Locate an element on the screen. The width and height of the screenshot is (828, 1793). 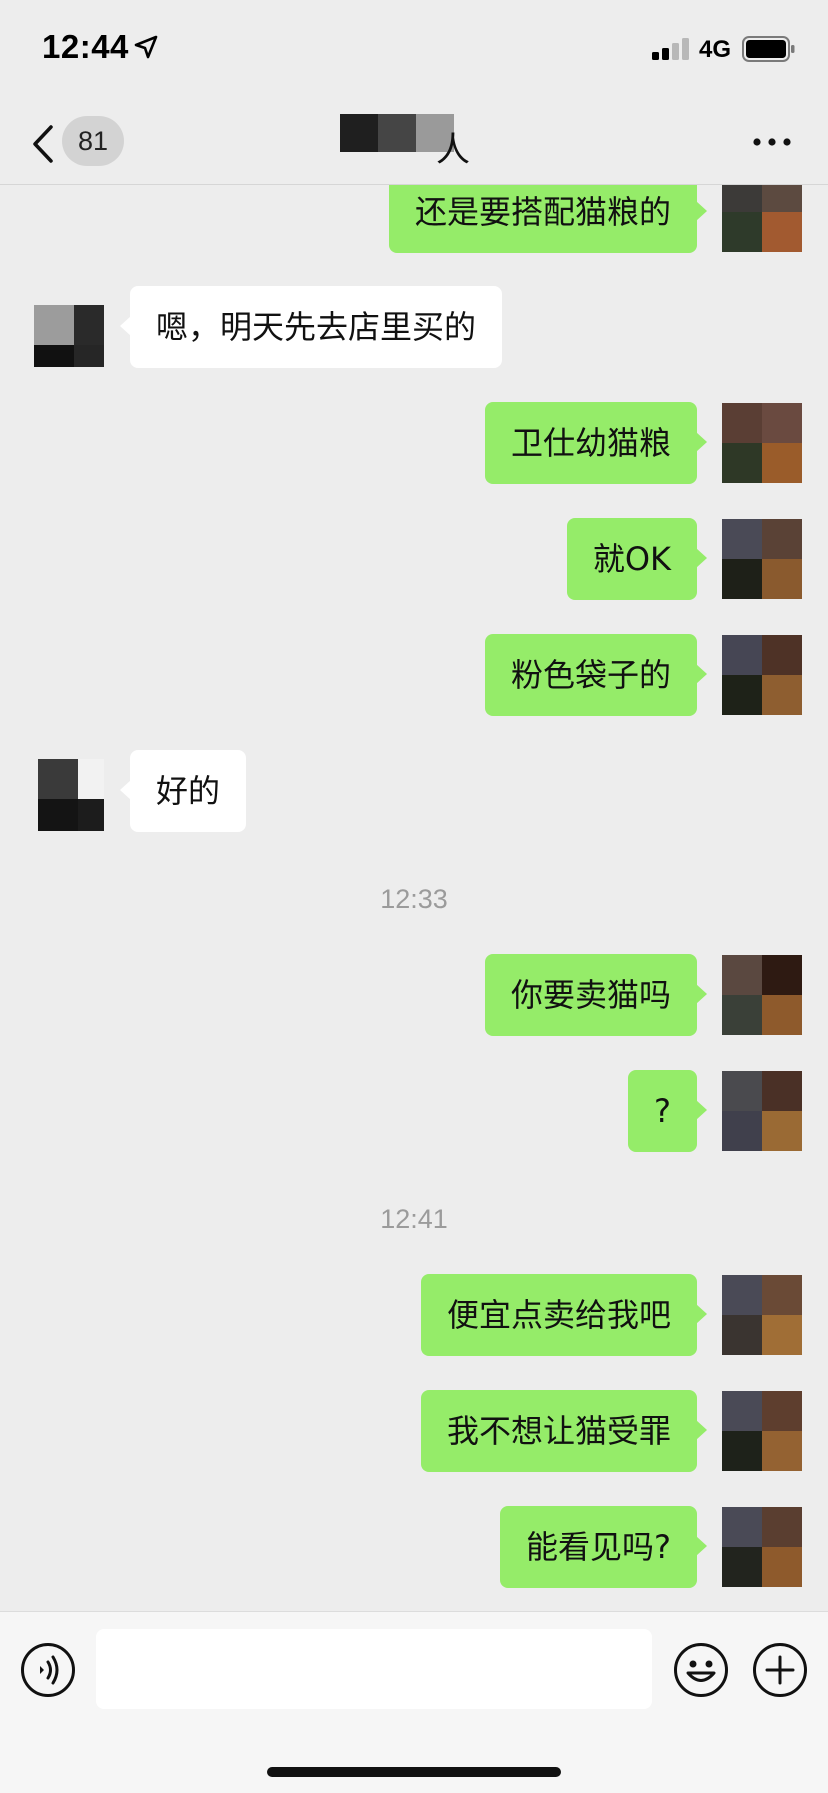
status-bar: 12:44 4G is located at coordinates (414, 50).